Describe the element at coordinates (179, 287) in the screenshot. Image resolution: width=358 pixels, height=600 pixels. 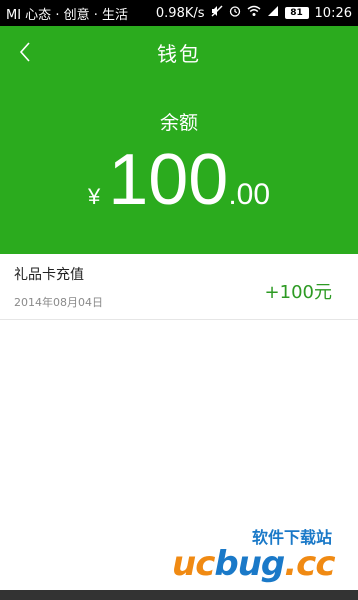
I see `list-item: 礼品卡充值 2014年08月04日 +100元` at that location.